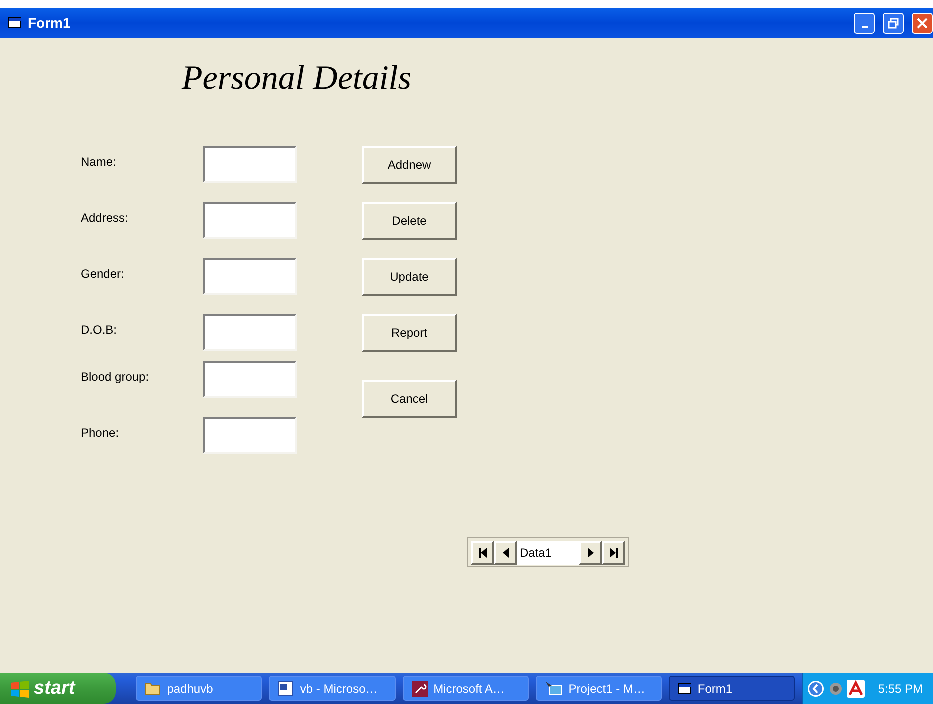 The image size is (933, 704). I want to click on form-button: Cancel, so click(409, 399).